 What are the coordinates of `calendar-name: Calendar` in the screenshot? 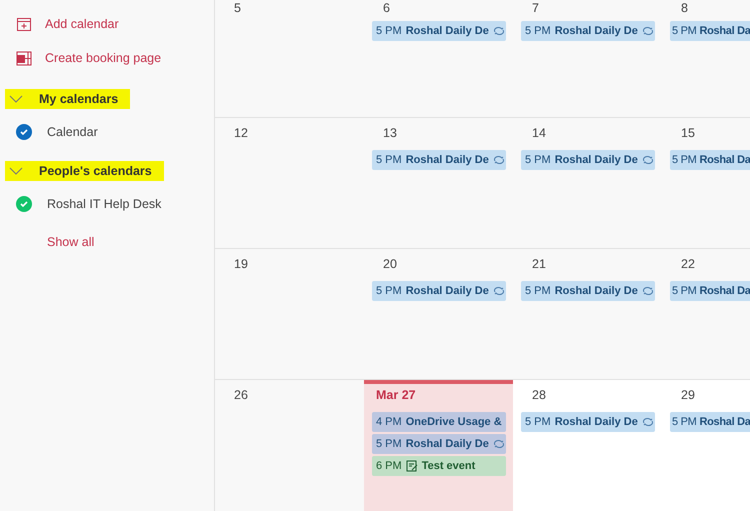 It's located at (72, 132).